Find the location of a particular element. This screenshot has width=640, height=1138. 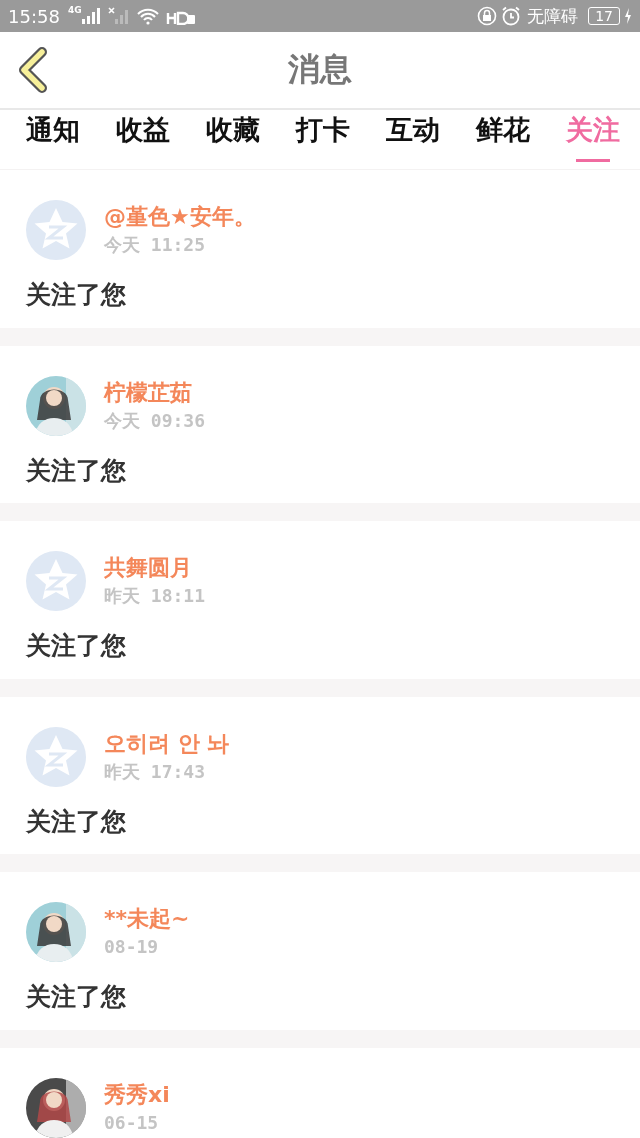

page-title: 消息 is located at coordinates (320, 69).